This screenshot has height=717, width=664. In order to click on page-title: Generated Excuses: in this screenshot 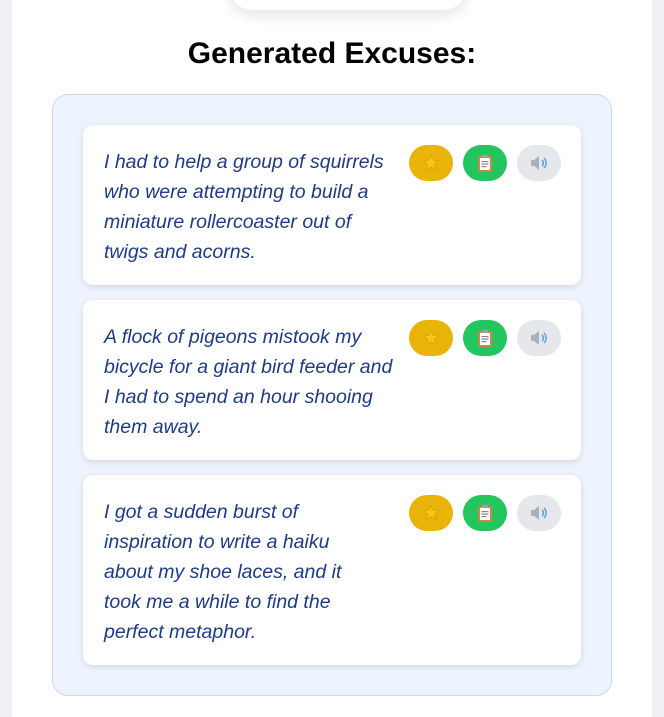, I will do `click(332, 53)`.